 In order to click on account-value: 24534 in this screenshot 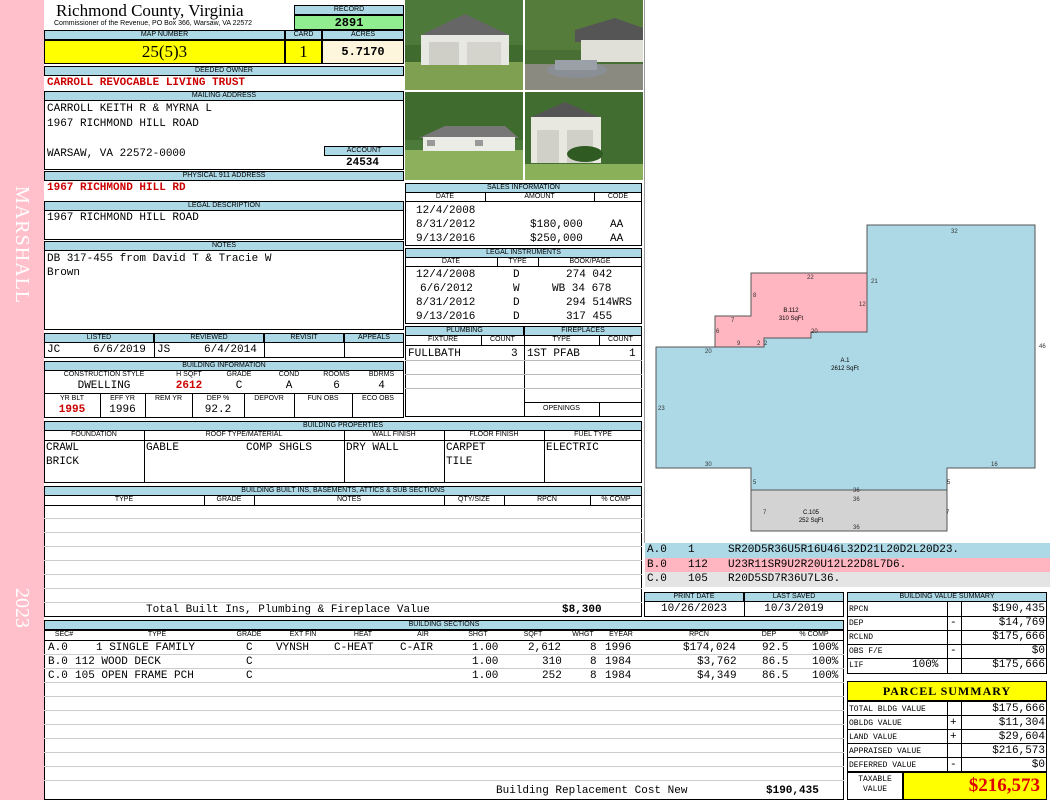, I will do `click(363, 163)`.